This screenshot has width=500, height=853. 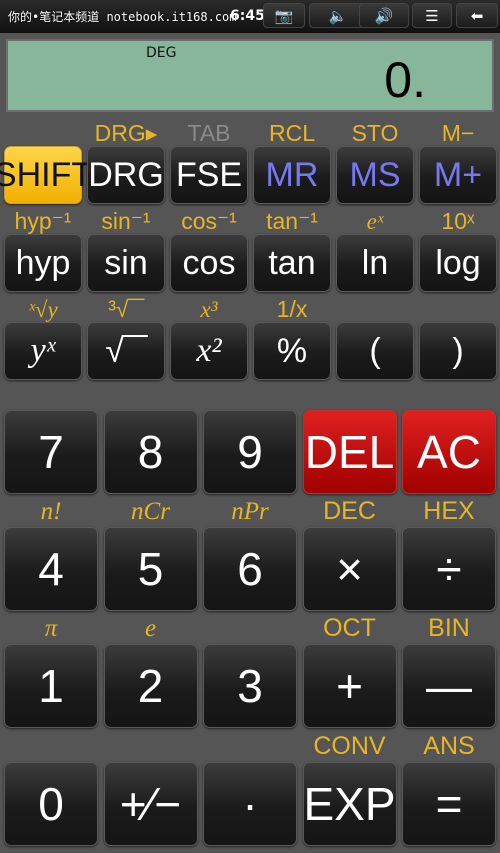 What do you see at coordinates (209, 263) in the screenshot?
I see `key-cos-button: cos` at bounding box center [209, 263].